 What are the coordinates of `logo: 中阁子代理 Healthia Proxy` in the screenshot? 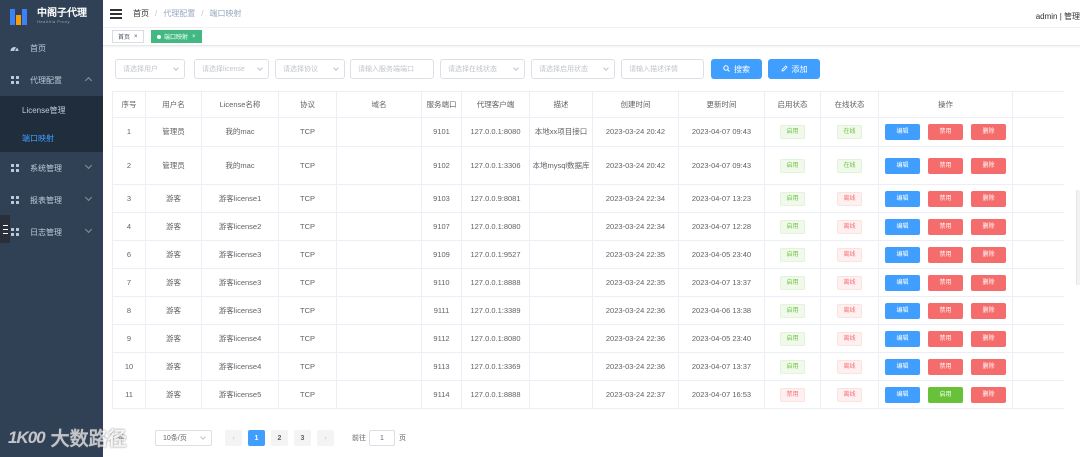 It's located at (51, 16).